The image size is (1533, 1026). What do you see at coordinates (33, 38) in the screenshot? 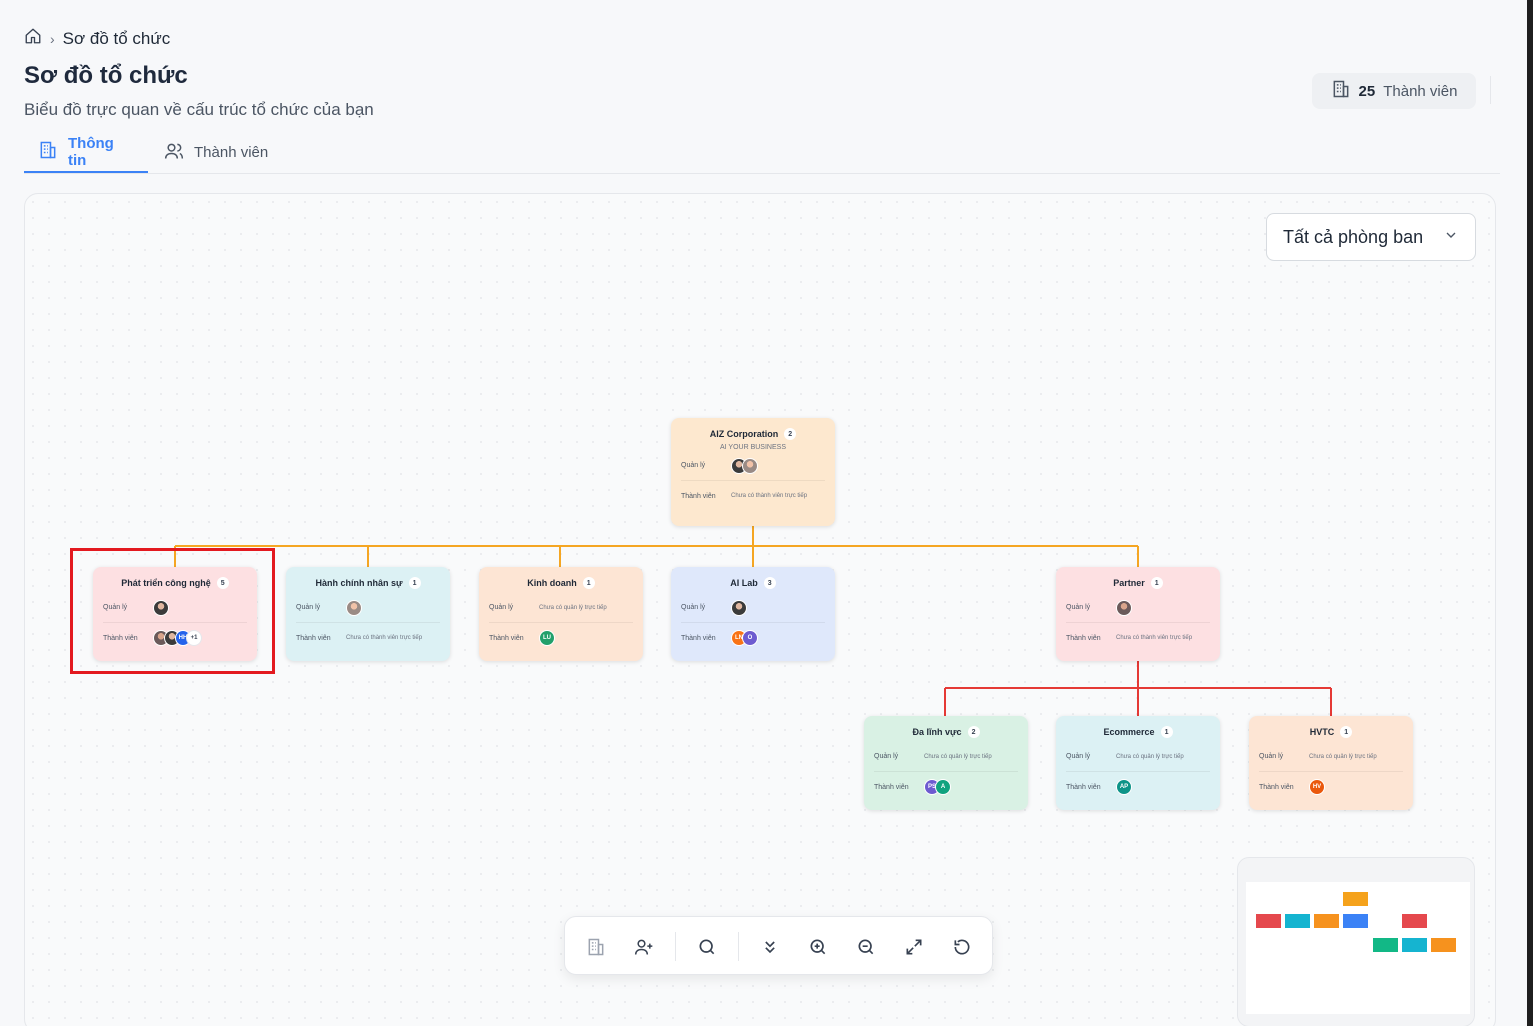
I see `home-icon` at bounding box center [33, 38].